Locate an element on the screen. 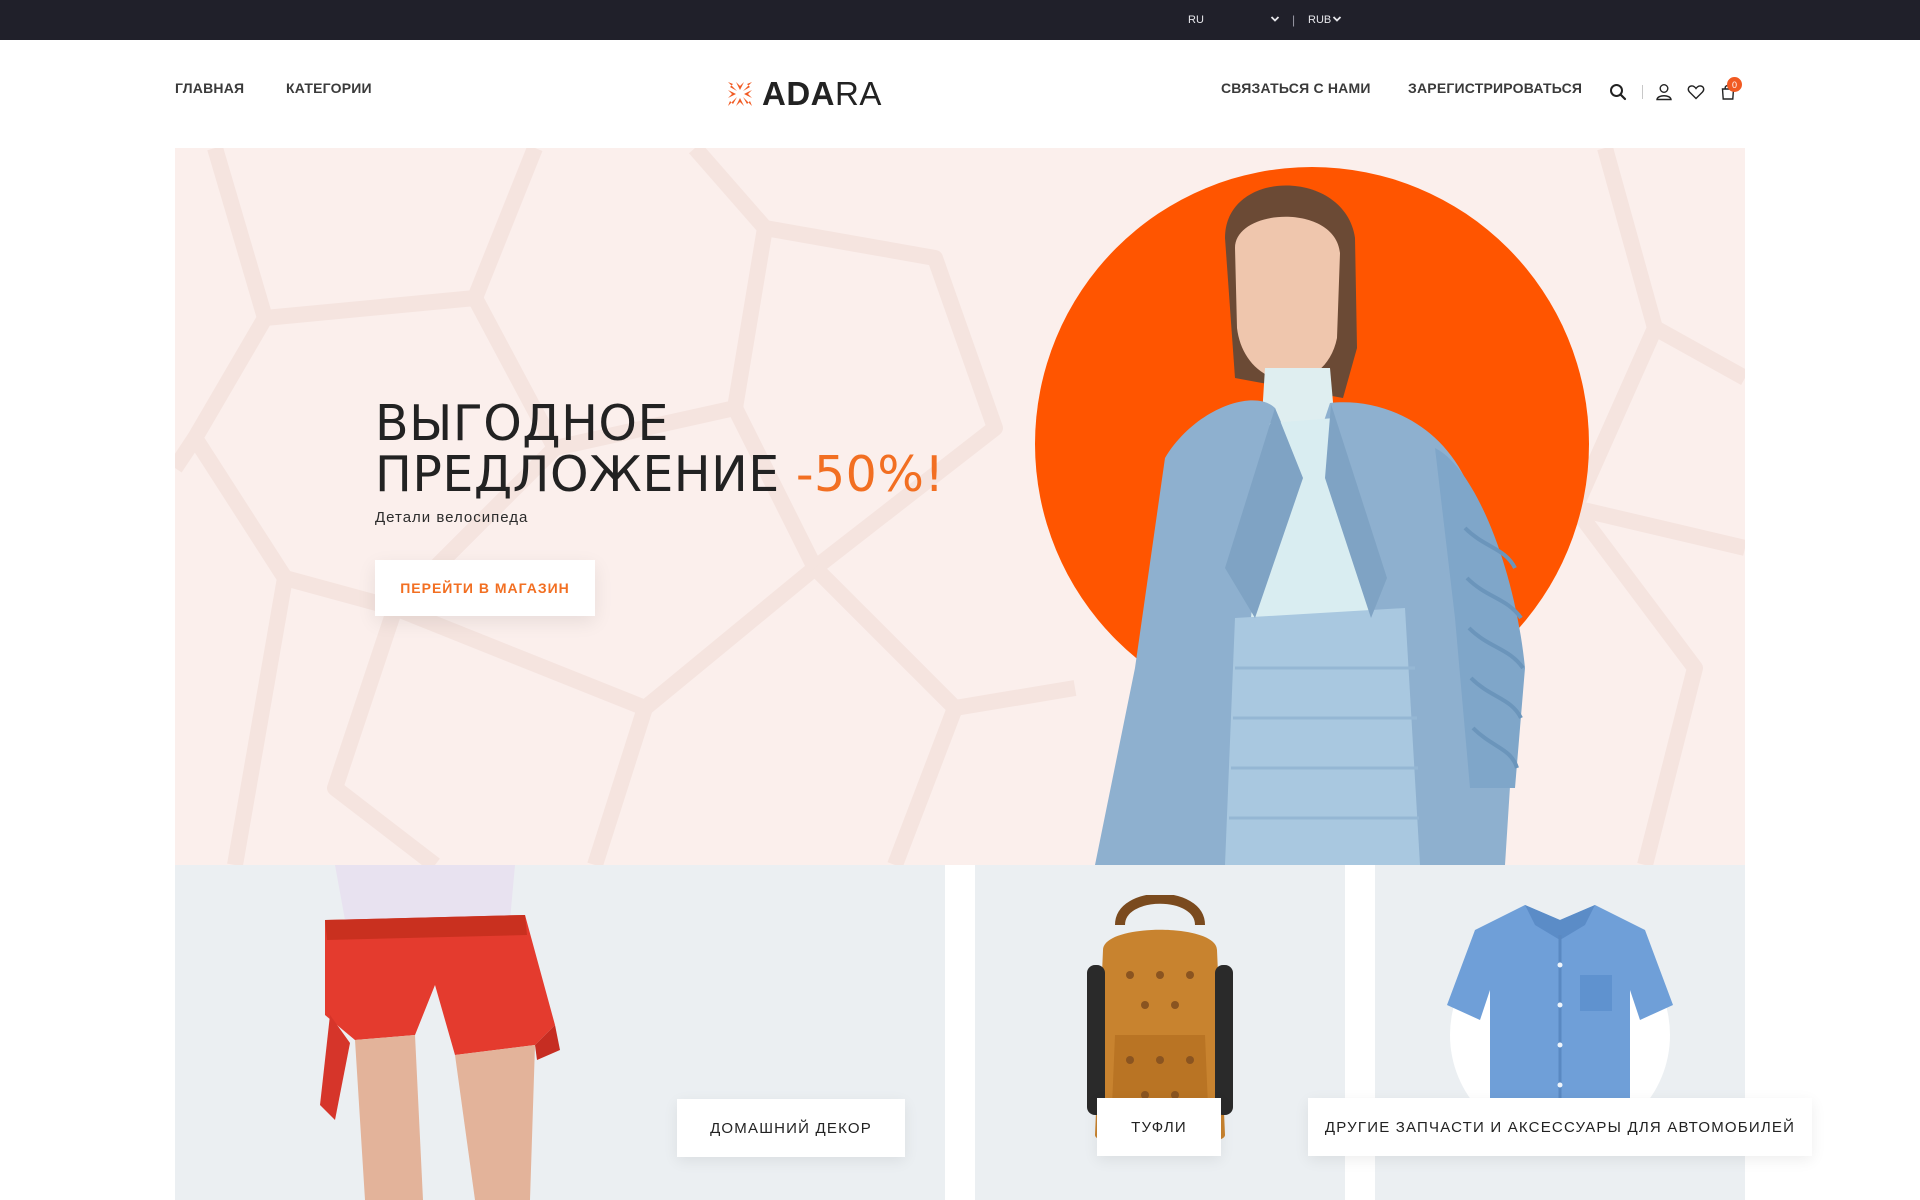 The image size is (1920, 1200). logo-mark-icon is located at coordinates (740, 94).